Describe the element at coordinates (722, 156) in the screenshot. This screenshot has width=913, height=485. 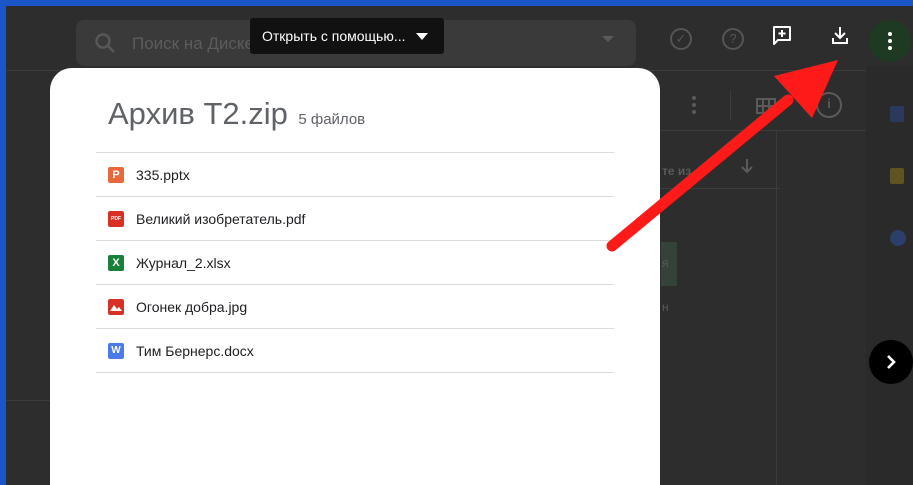
I see `annotation-arrow-icon` at that location.